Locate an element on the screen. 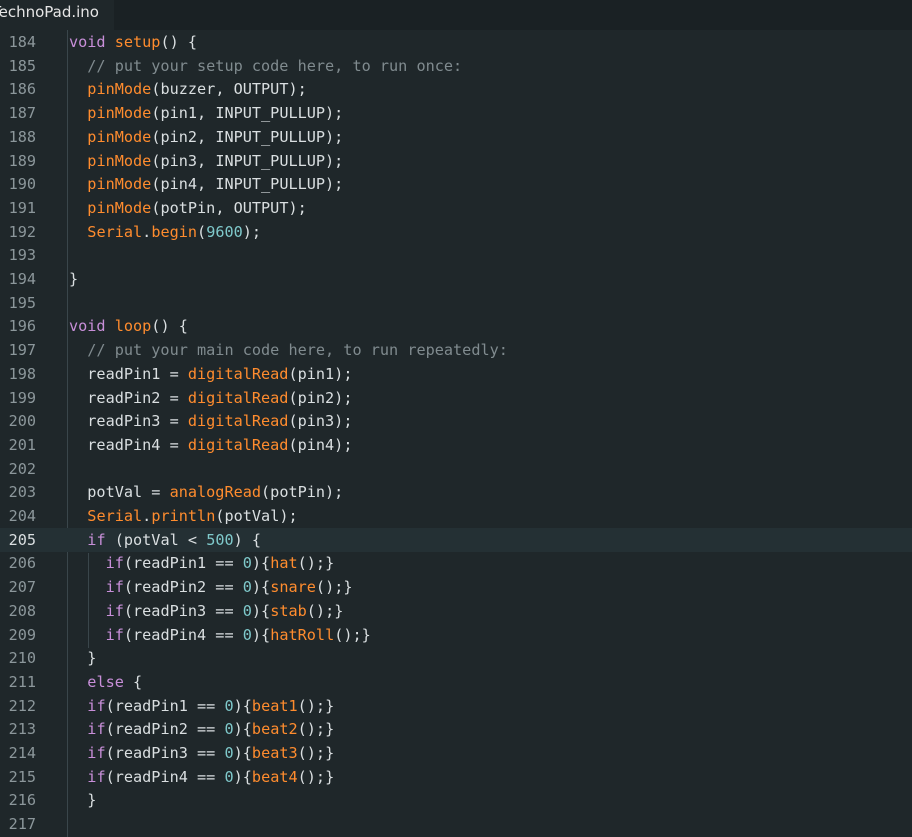 The width and height of the screenshot is (912, 837). code-line: 186 pinMode(buzzer, OUTPUT); is located at coordinates (456, 89).